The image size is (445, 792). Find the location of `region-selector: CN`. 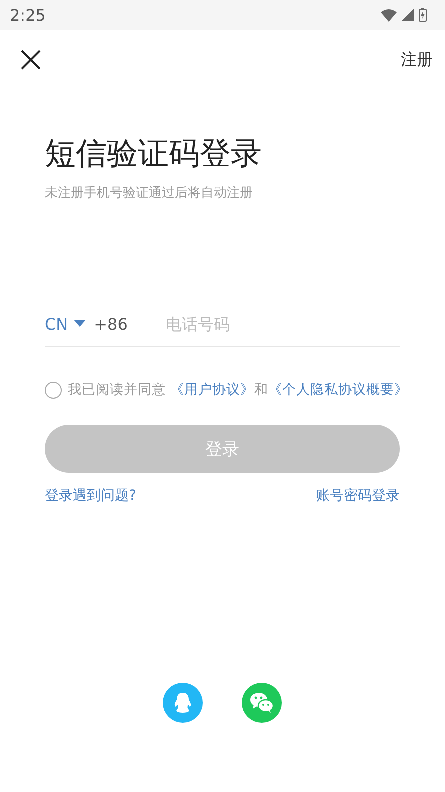

region-selector: CN is located at coordinates (65, 324).